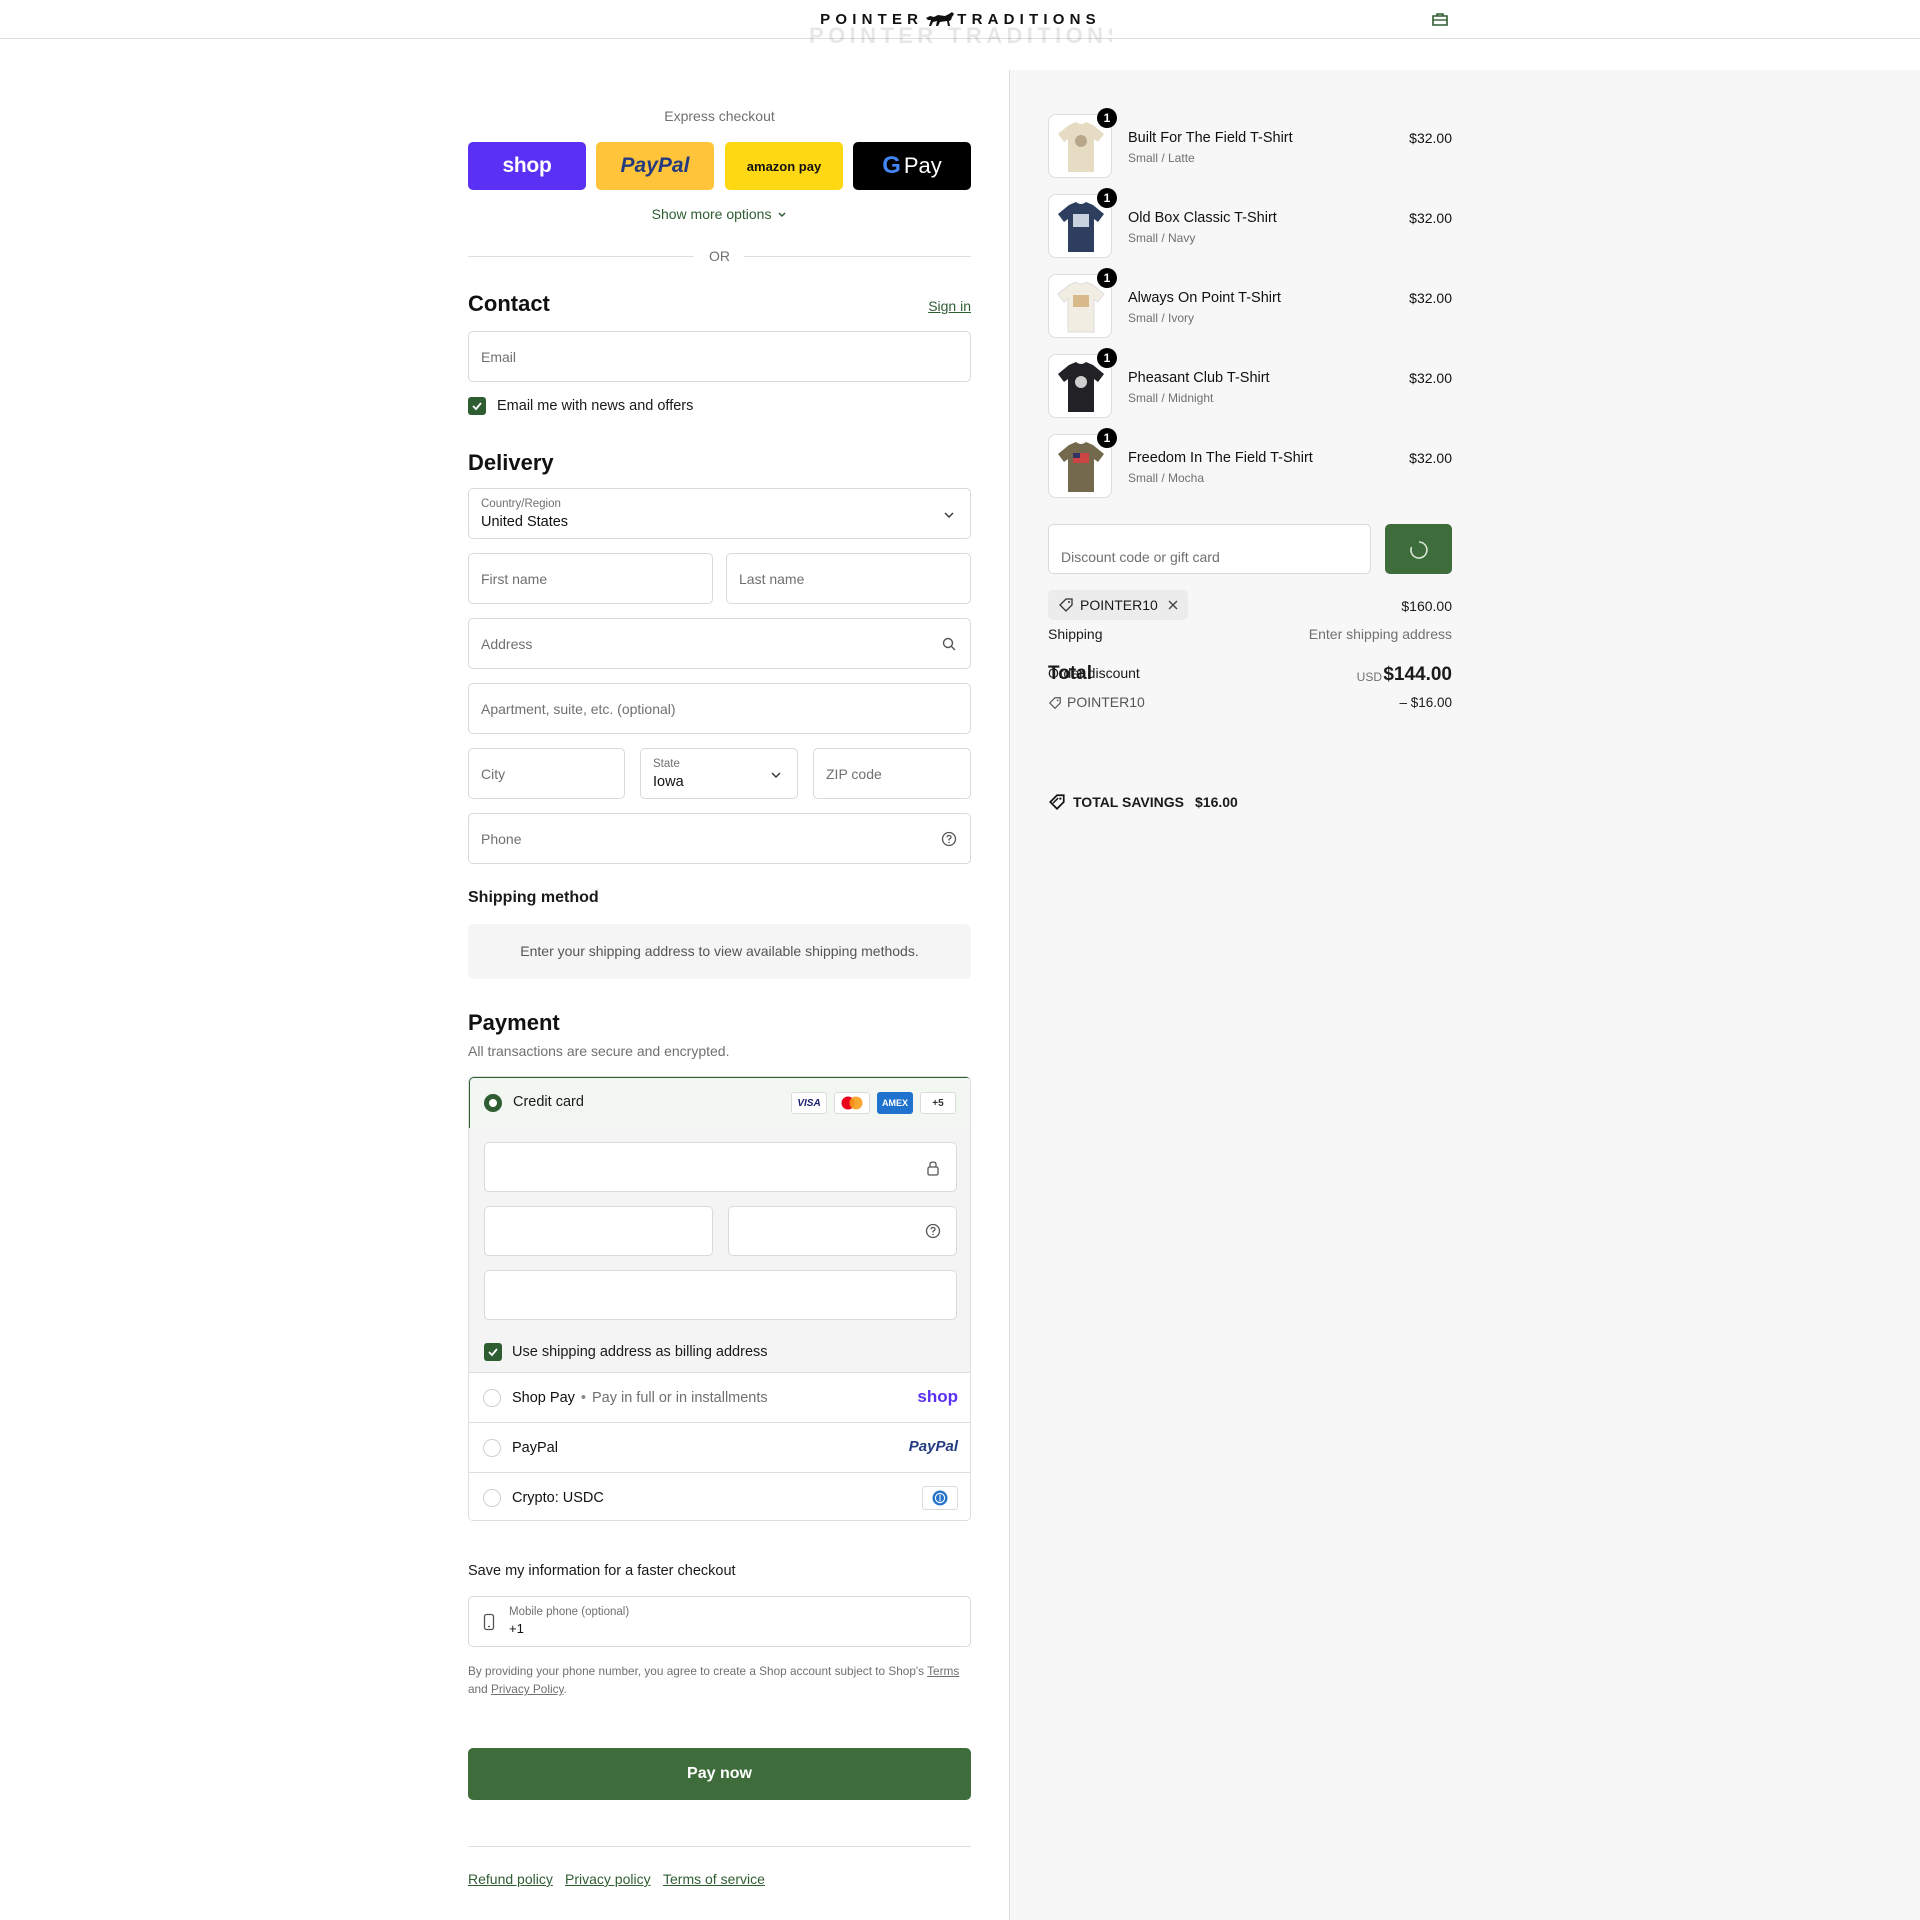 The image size is (1920, 1920). What do you see at coordinates (1418, 549) in the screenshot?
I see `apply-discount-button` at bounding box center [1418, 549].